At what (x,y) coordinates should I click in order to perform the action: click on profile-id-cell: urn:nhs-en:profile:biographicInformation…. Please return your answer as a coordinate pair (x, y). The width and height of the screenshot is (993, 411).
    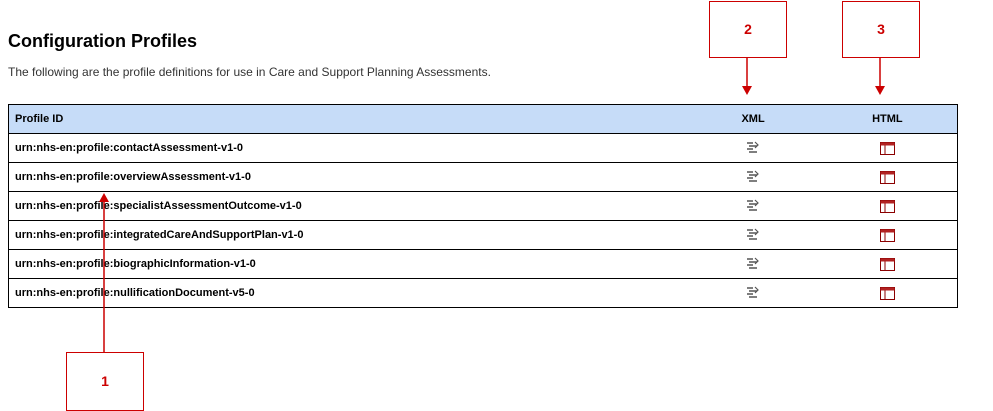
    Looking at the image, I should click on (348, 264).